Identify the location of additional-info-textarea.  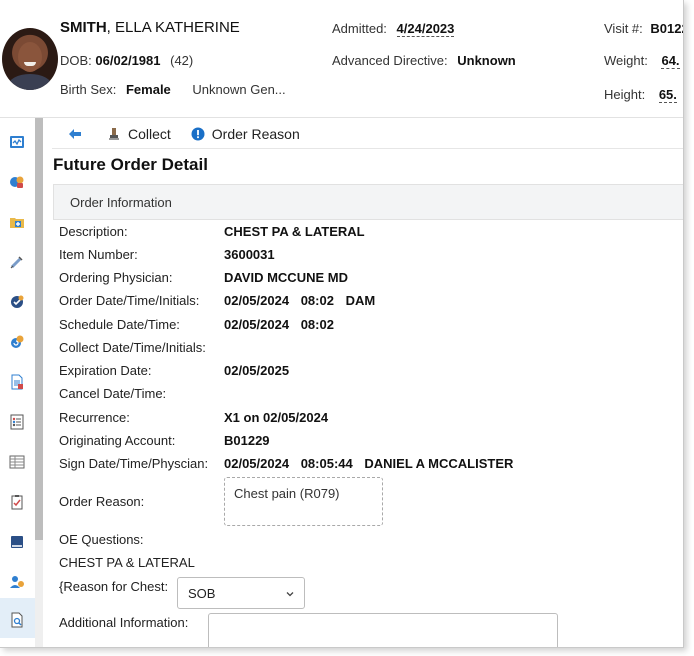
(383, 630).